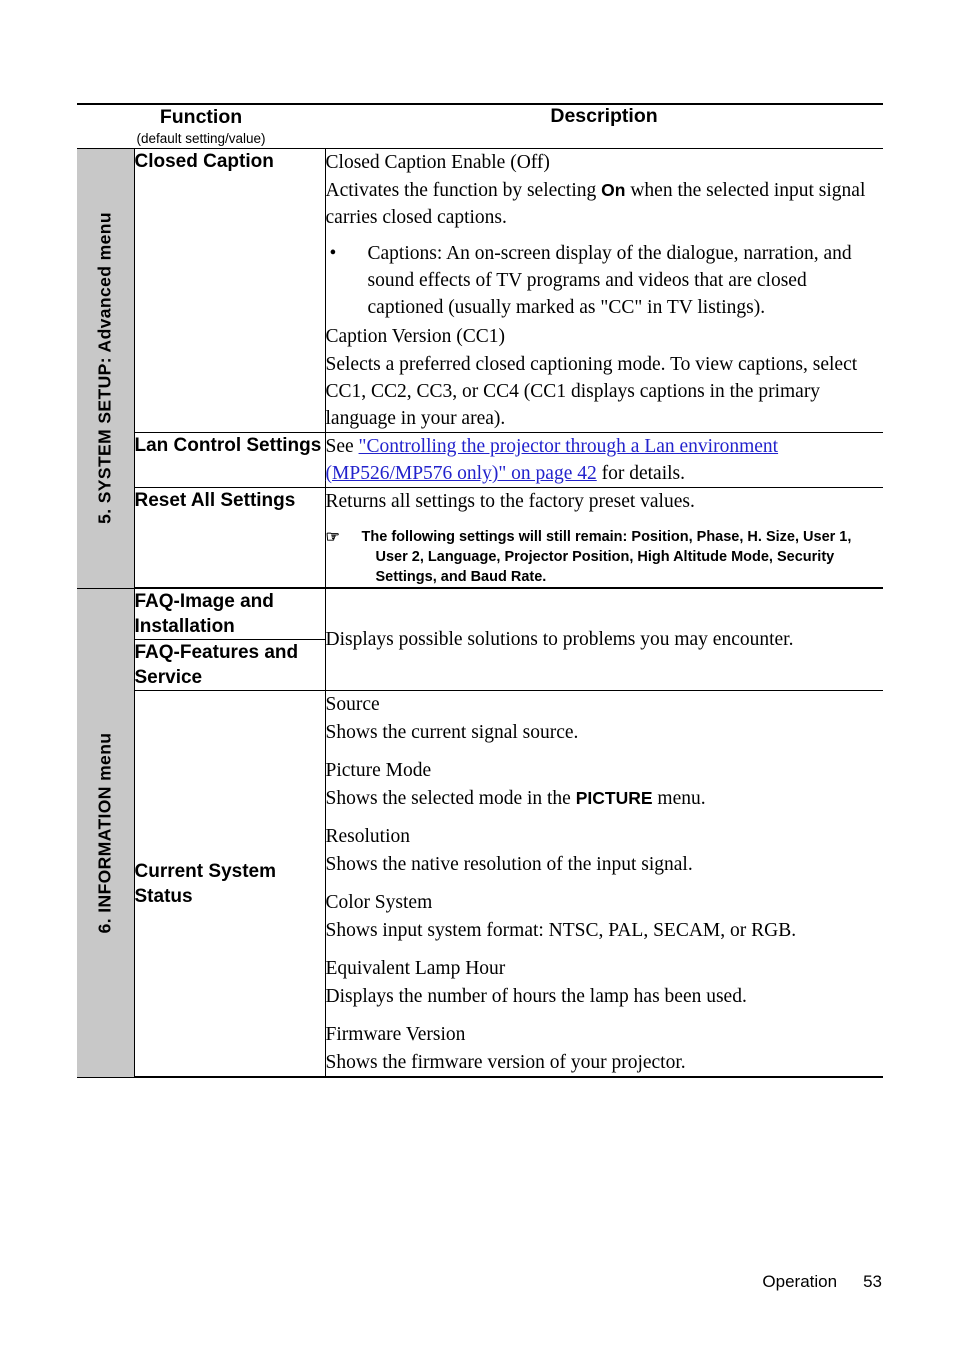 The width and height of the screenshot is (954, 1352). Describe the element at coordinates (437, 162) in the screenshot. I see `subheading-closed-caption-enable: Closed Caption Enable (Off)` at that location.